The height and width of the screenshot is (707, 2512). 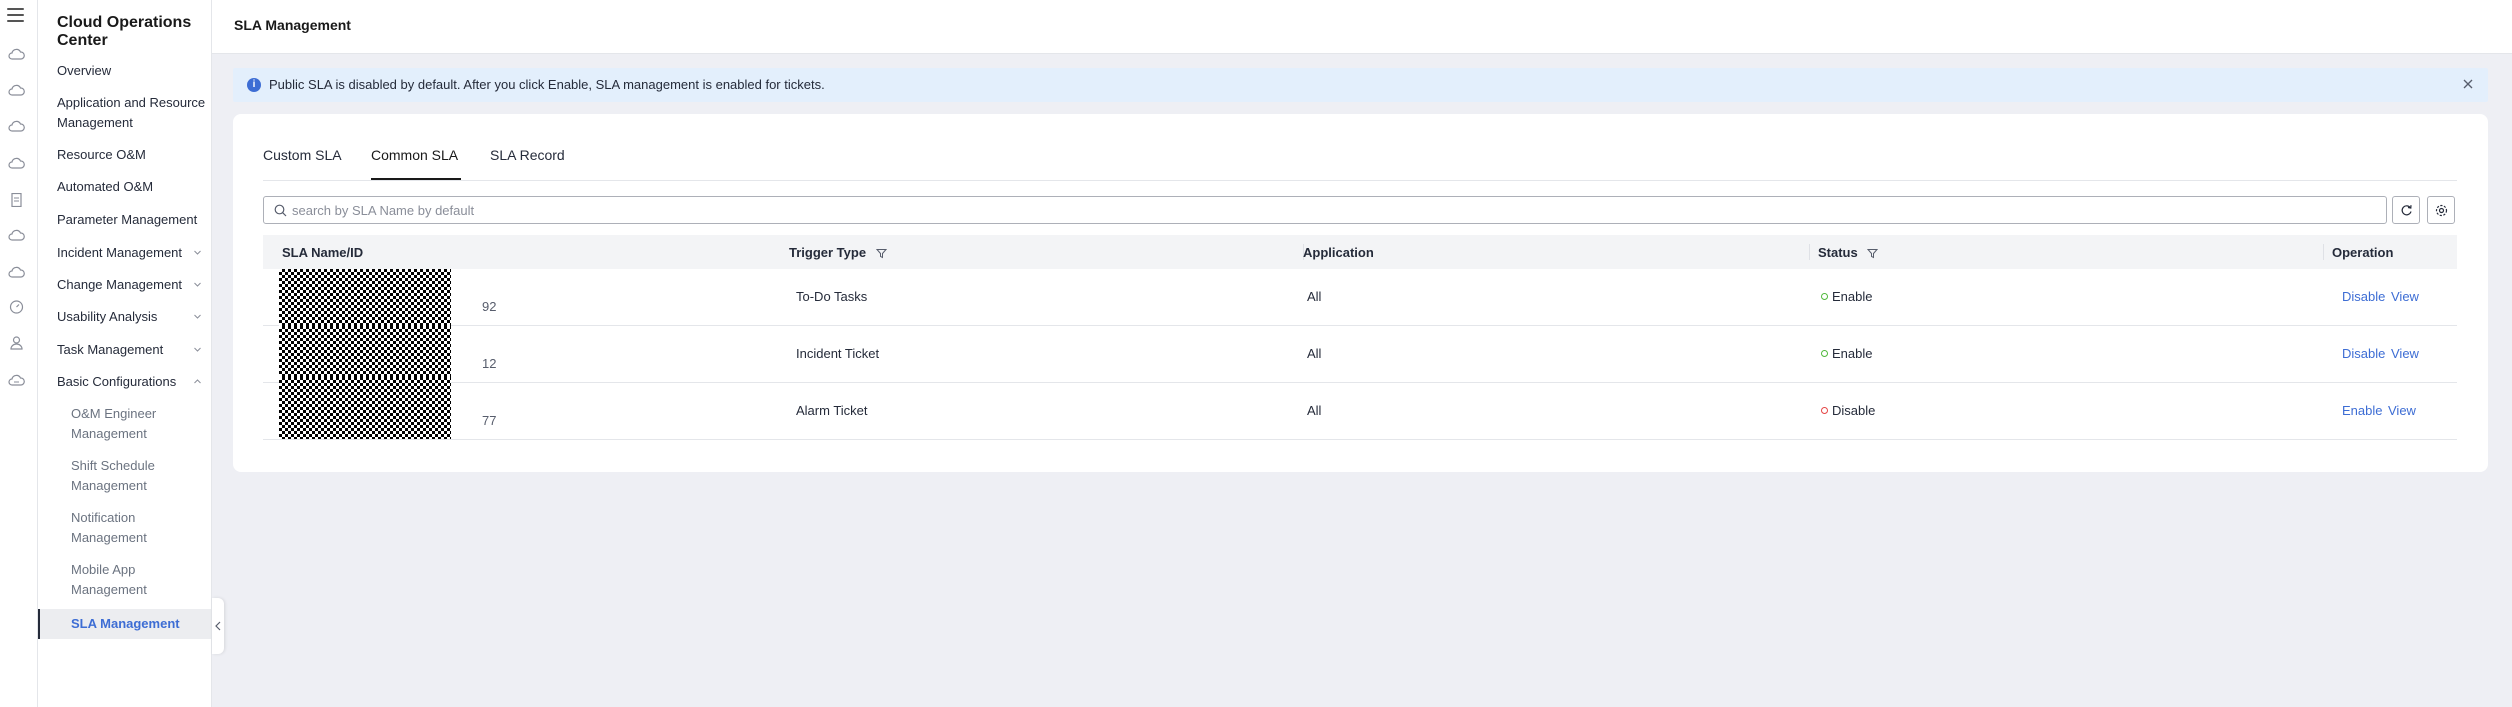 I want to click on menu-icon, so click(x=15, y=15).